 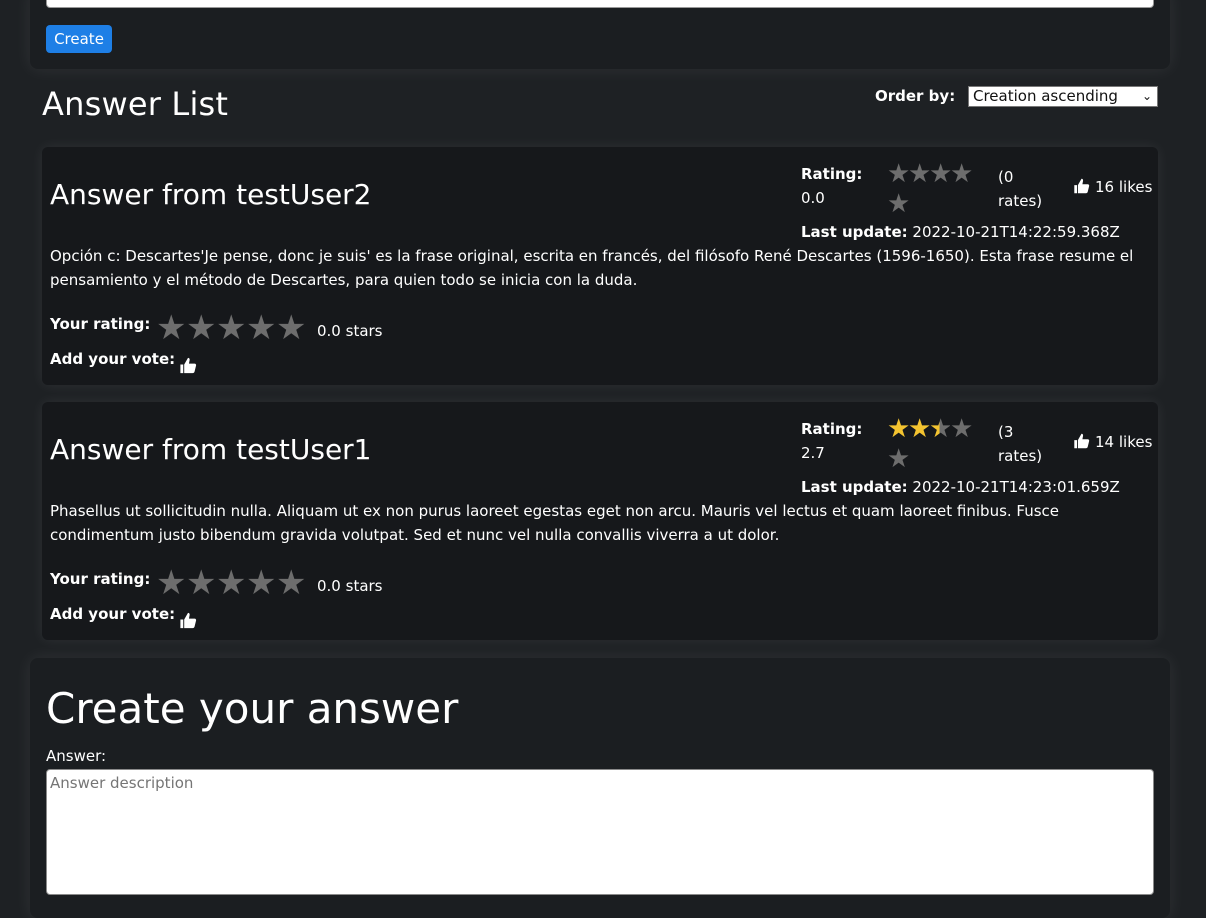 I want to click on likes-label: 16 likes, so click(x=1124, y=187).